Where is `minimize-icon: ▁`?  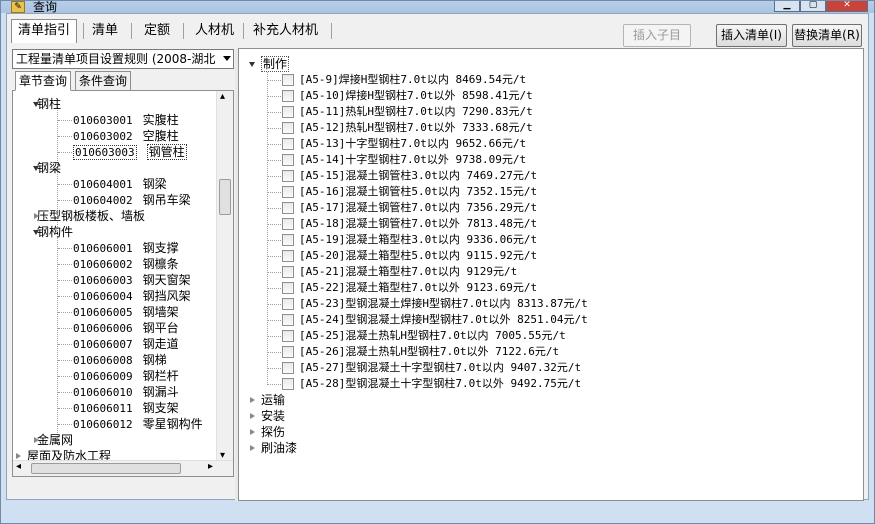
minimize-icon: ▁ is located at coordinates (787, 6).